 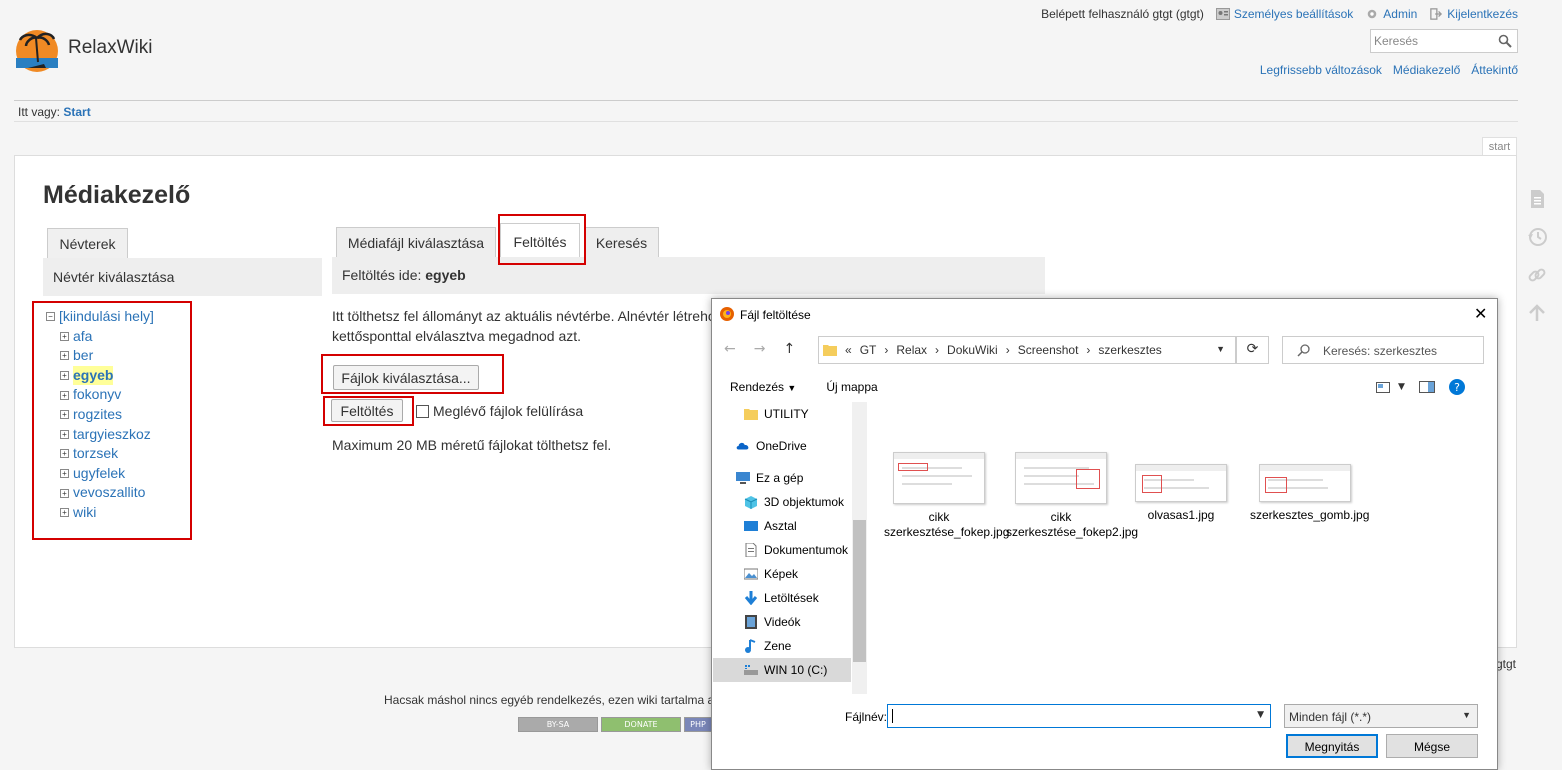 I want to click on nav-label: Képek, so click(x=781, y=574).